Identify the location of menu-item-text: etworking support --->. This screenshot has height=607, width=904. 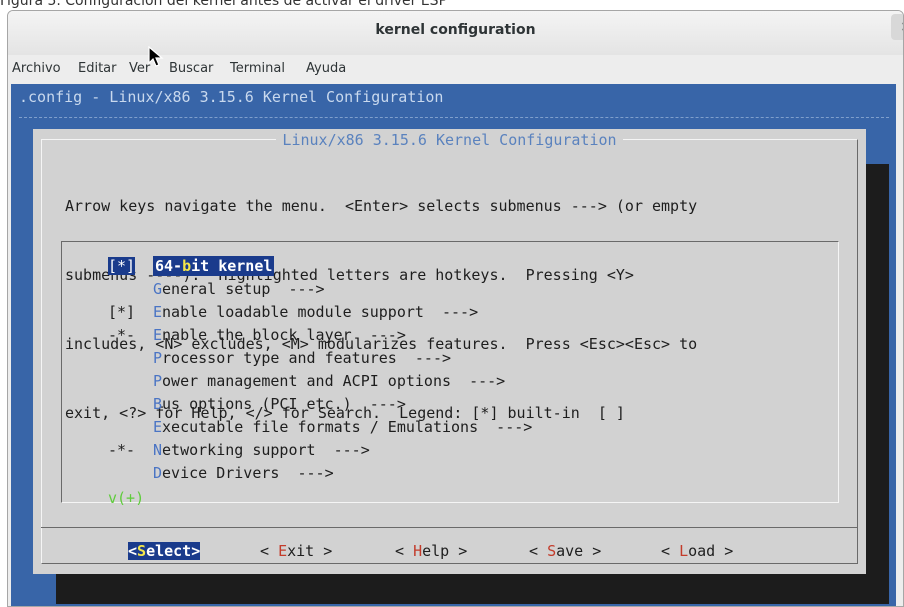
(266, 450).